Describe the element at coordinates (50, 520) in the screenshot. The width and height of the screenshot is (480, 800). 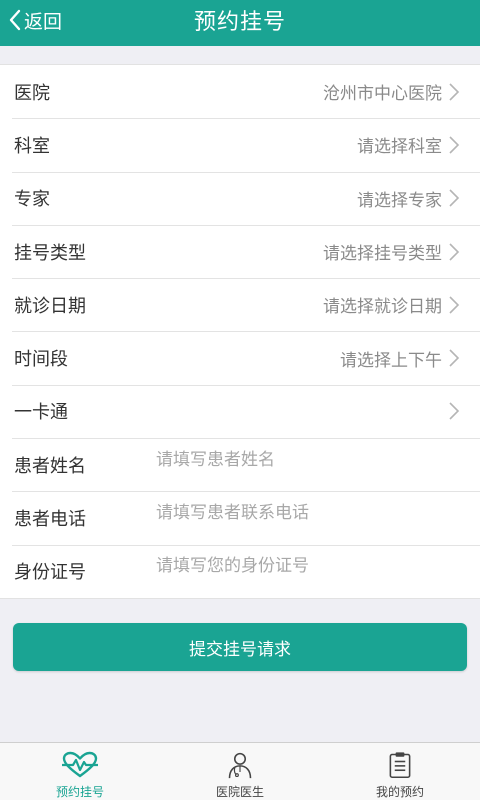
I see `patient-phone-label: 患者电话` at that location.